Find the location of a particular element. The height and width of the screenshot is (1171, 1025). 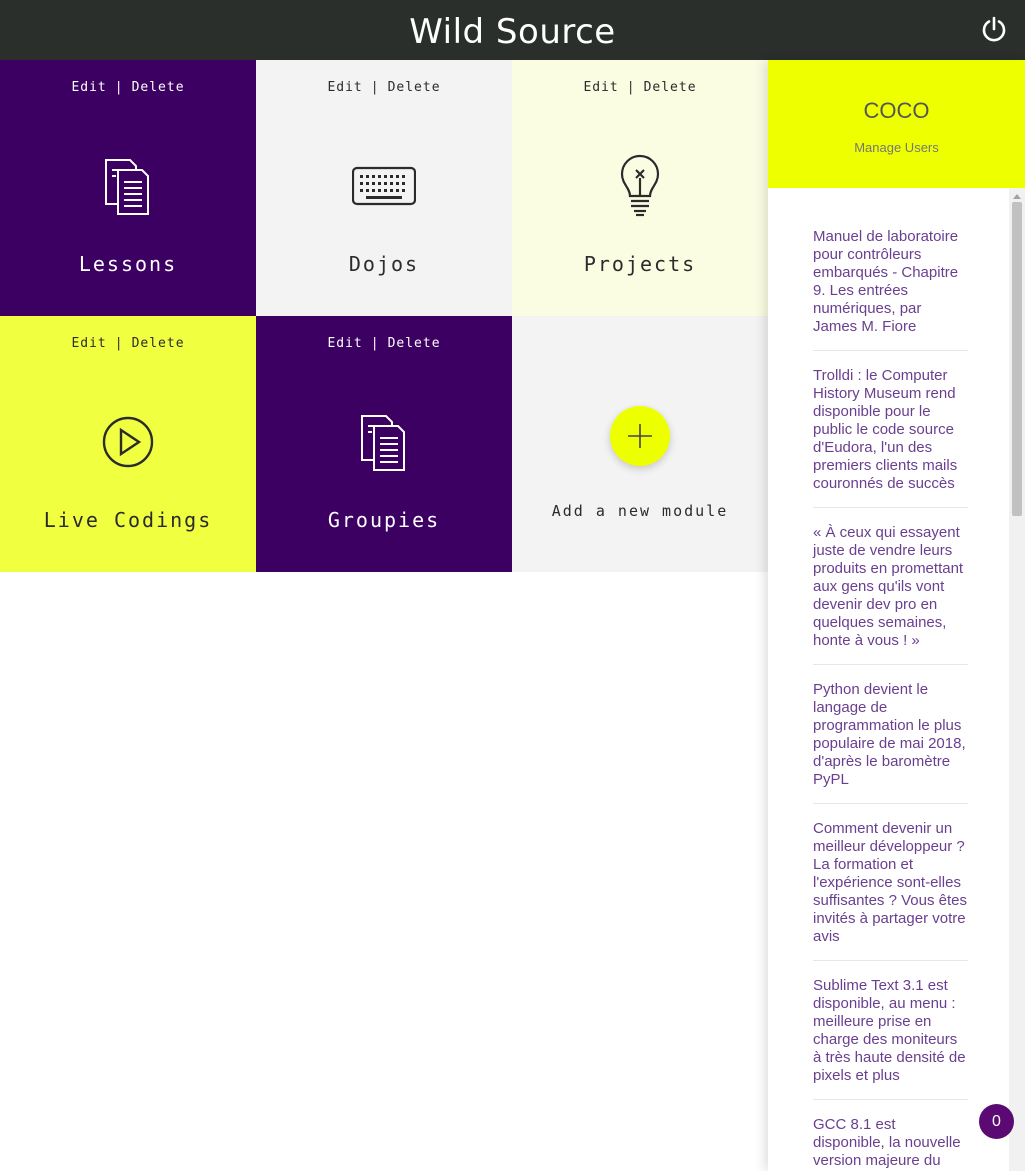

user-name: COCO is located at coordinates (896, 110).